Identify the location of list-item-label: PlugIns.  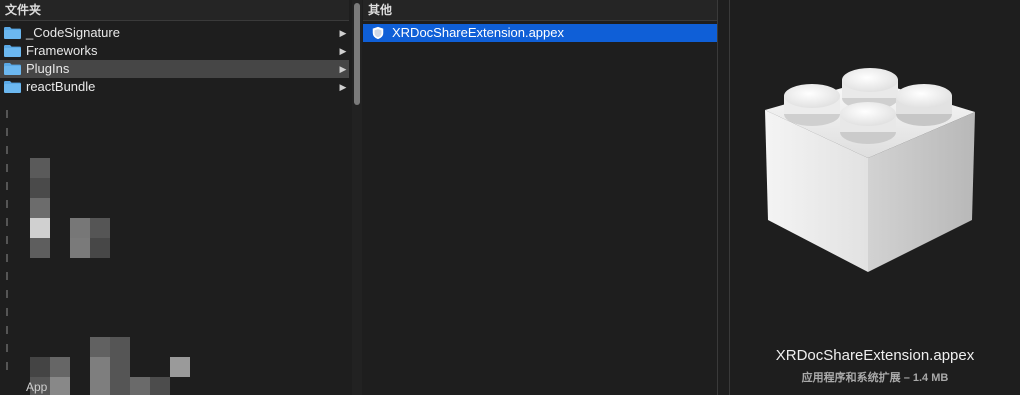
(48, 68).